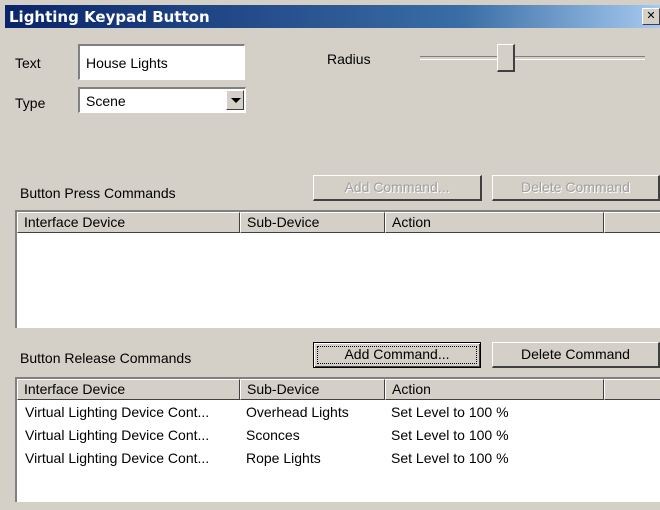 The height and width of the screenshot is (510, 660). Describe the element at coordinates (106, 101) in the screenshot. I see `type-dropdown-value: Scene` at that location.